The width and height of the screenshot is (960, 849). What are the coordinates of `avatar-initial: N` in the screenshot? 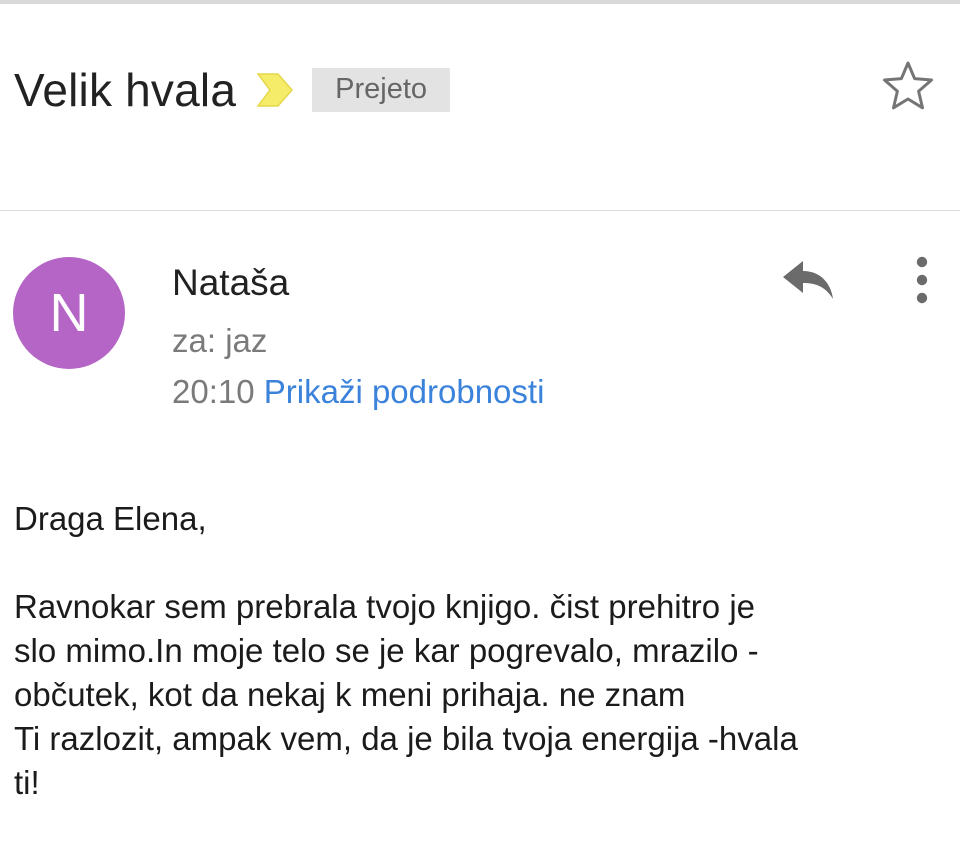 It's located at (69, 313).